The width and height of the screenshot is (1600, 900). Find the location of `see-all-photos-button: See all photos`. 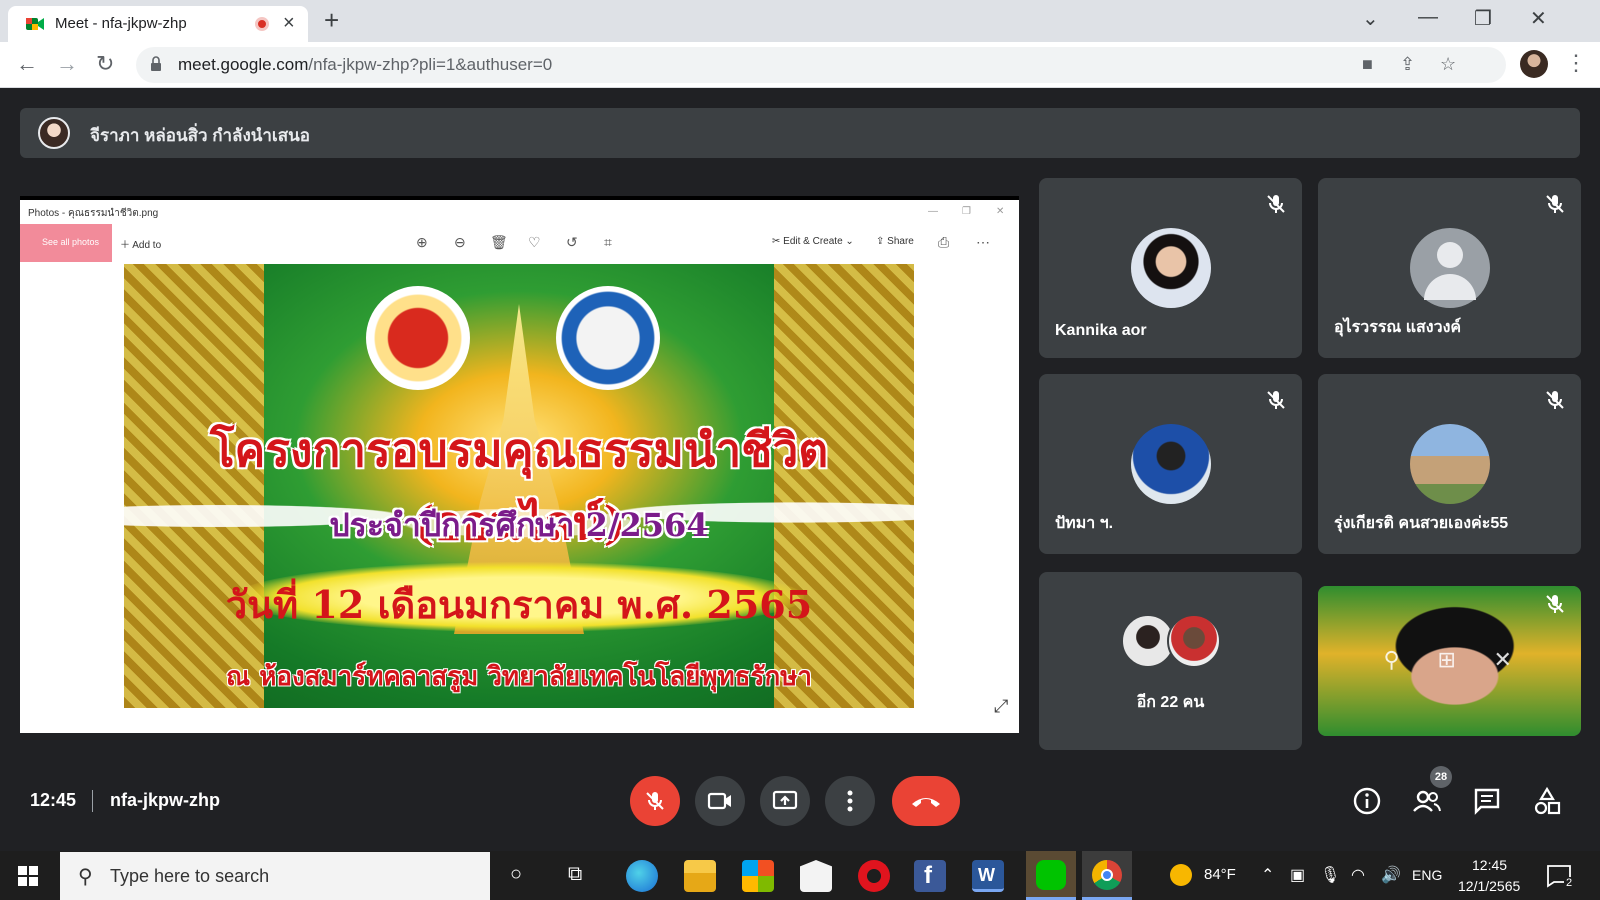

see-all-photos-button: See all photos is located at coordinates (66, 243).